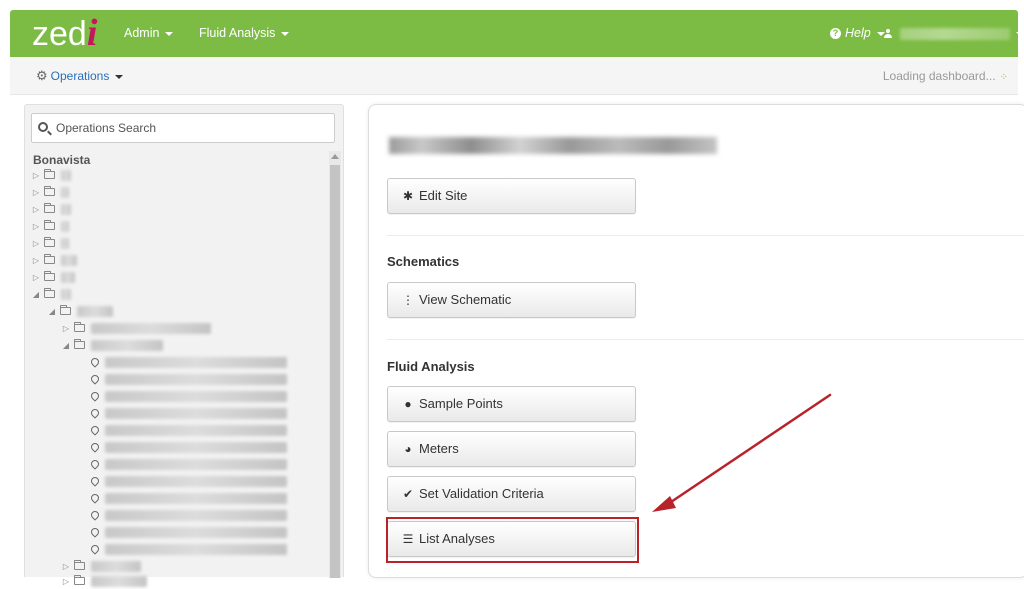 The height and width of the screenshot is (589, 1024). What do you see at coordinates (335, 156) in the screenshot?
I see `scroll-up-icon` at bounding box center [335, 156].